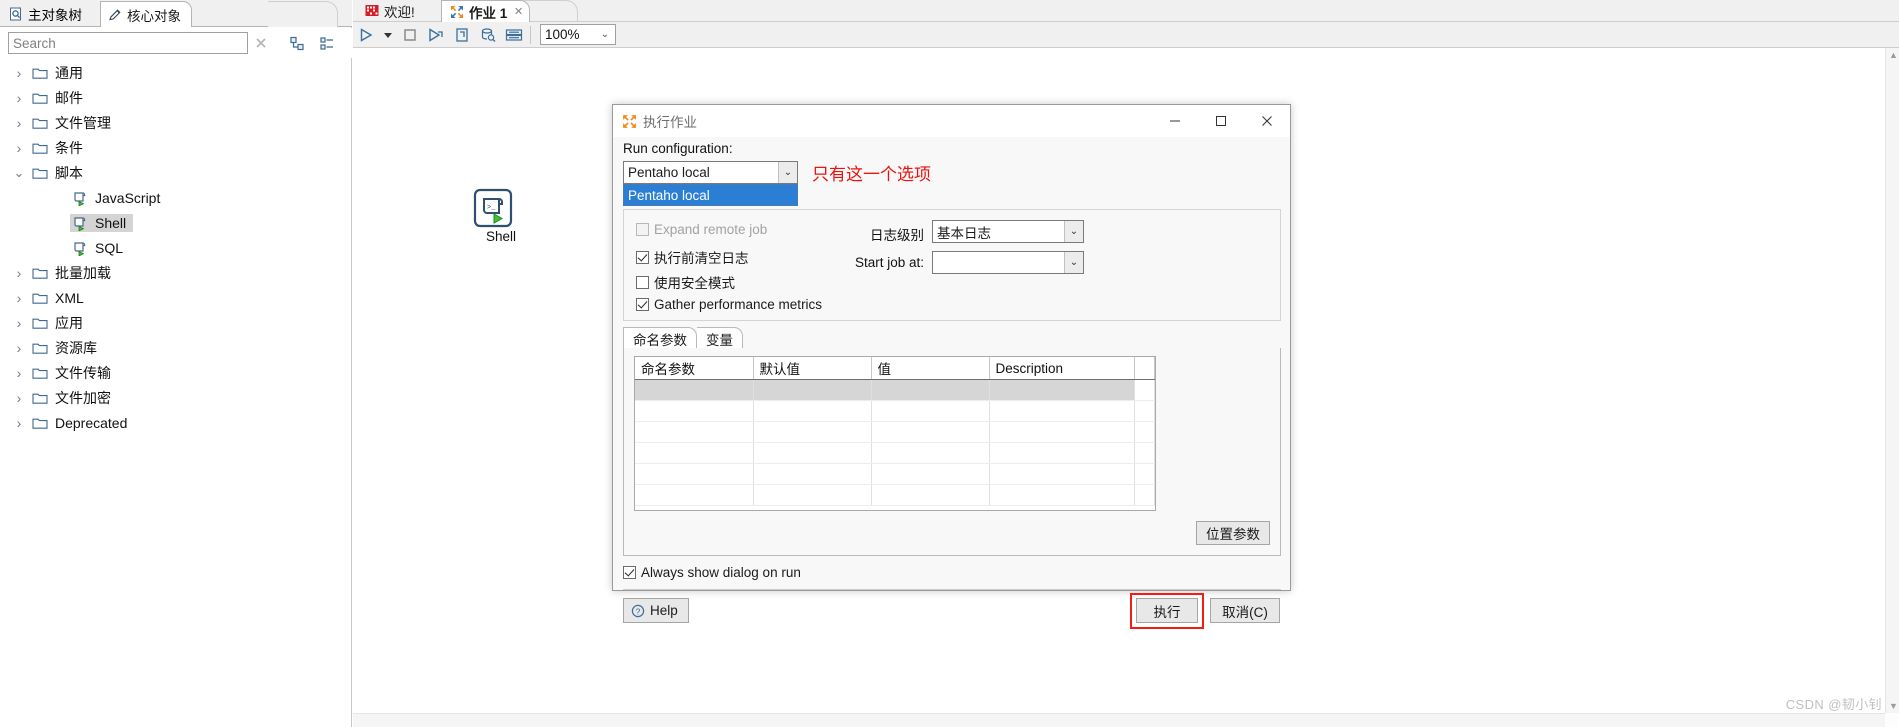 The image size is (1899, 727). Describe the element at coordinates (1221, 120) in the screenshot. I see `maximize-button` at that location.